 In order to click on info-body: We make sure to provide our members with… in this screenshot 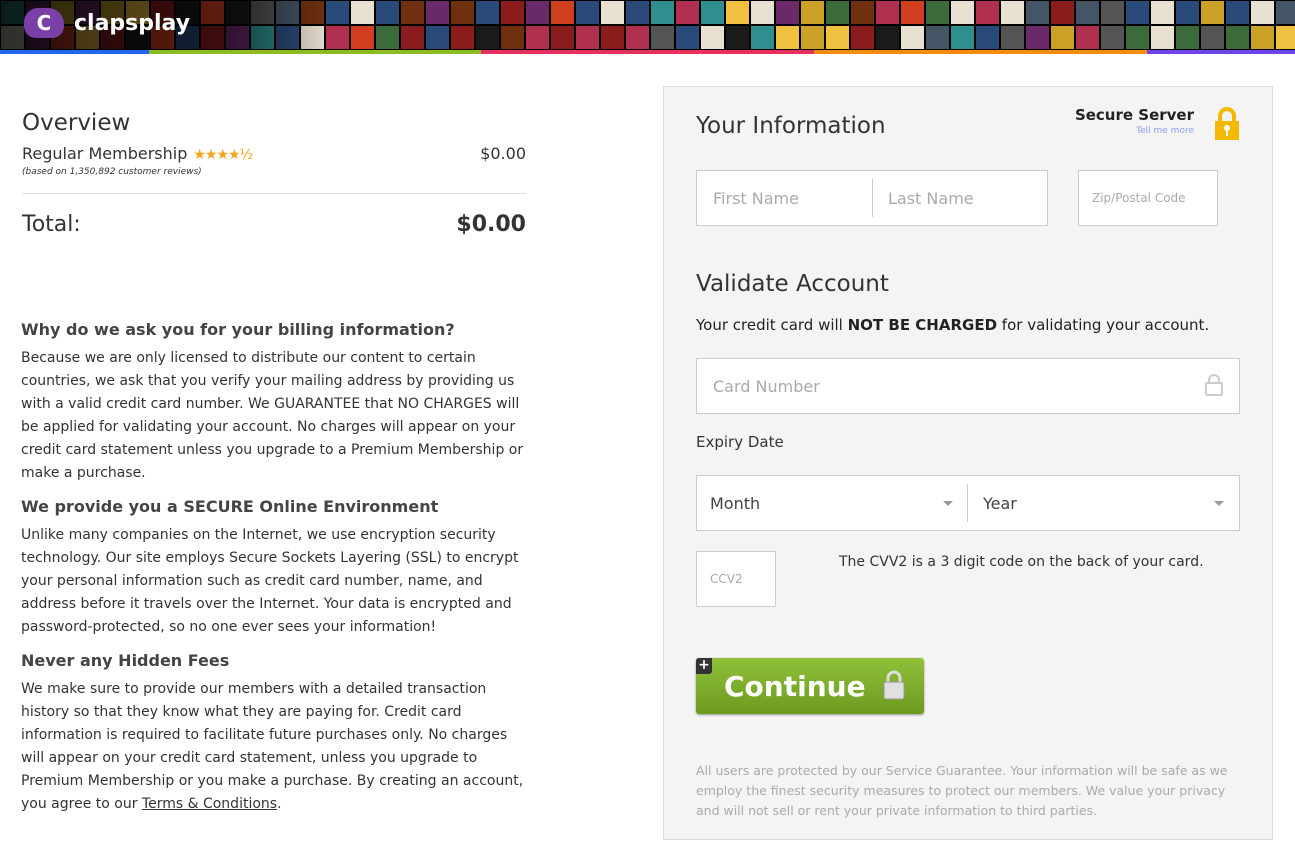, I will do `click(272, 746)`.